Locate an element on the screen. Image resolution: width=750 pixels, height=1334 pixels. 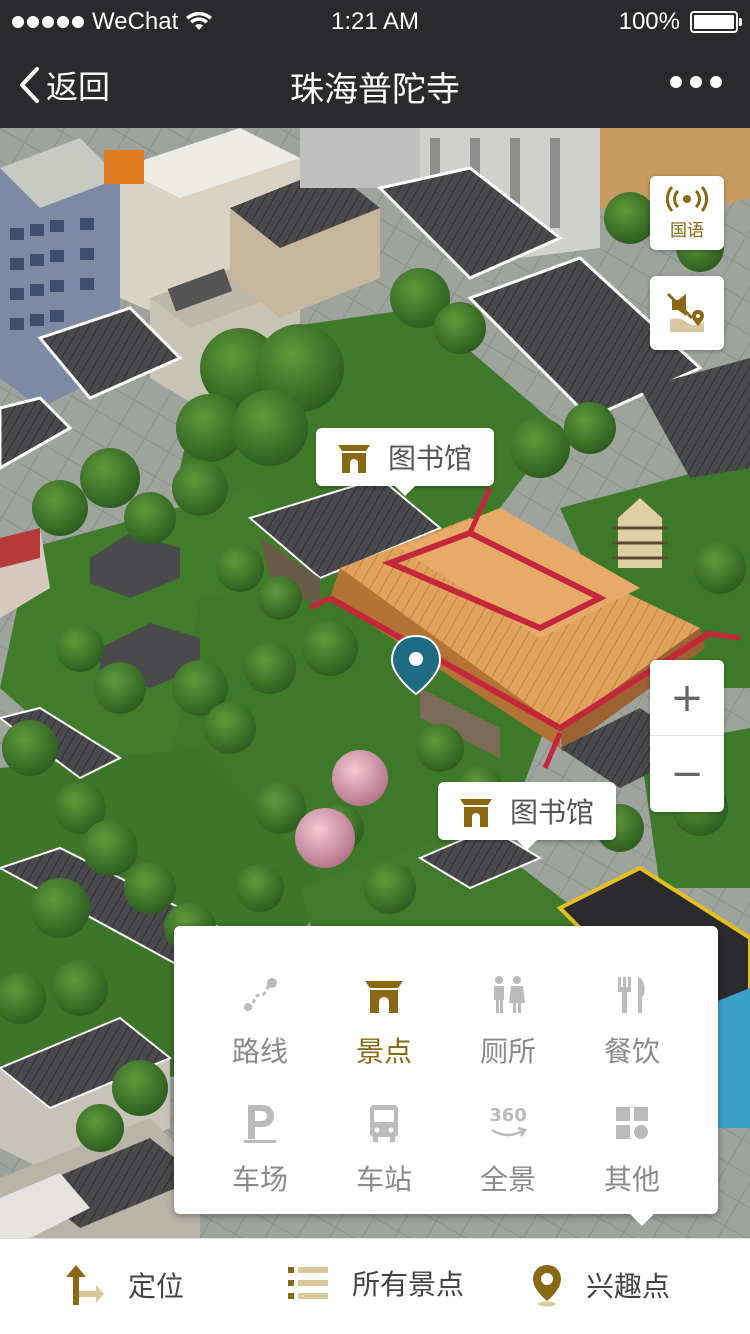
grid-icon is located at coordinates (632, 1123).